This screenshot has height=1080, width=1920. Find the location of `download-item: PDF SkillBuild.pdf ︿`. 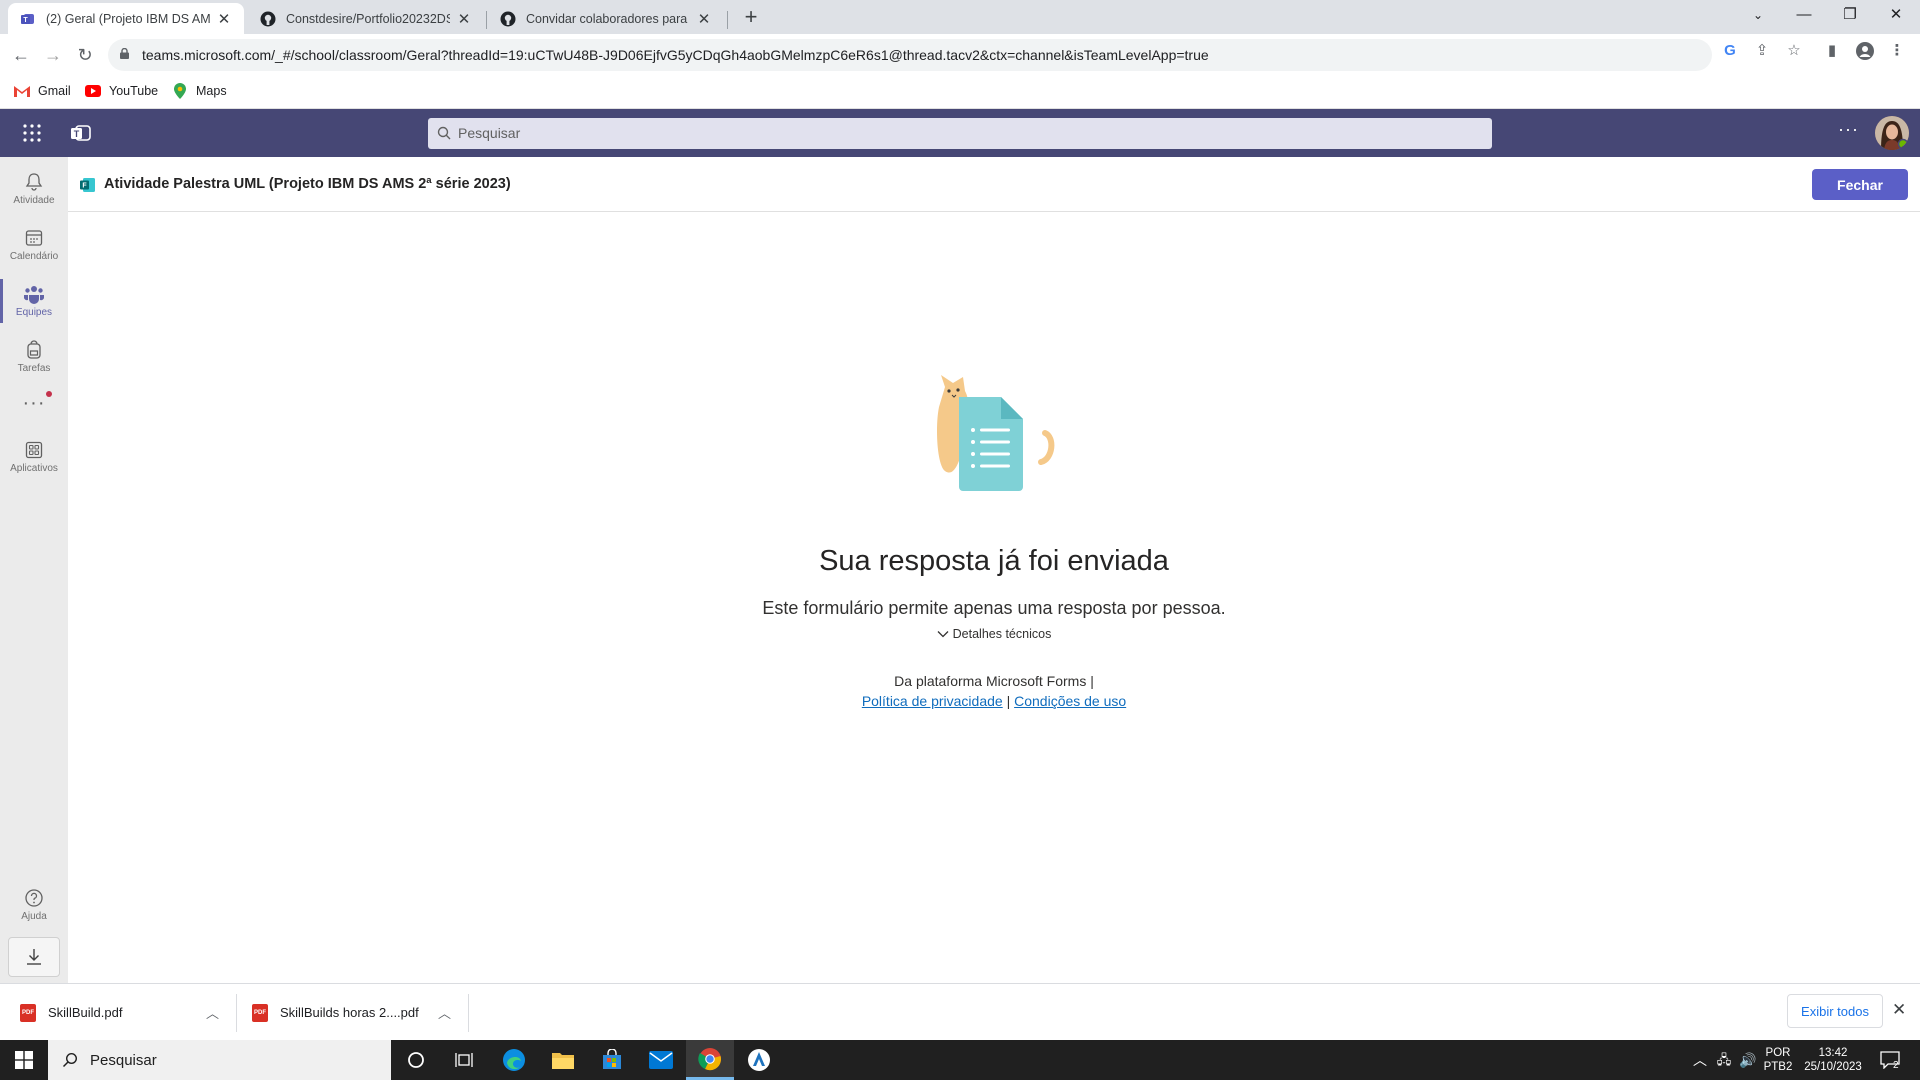

download-item: PDF SkillBuild.pdf ︿ is located at coordinates (120, 1012).